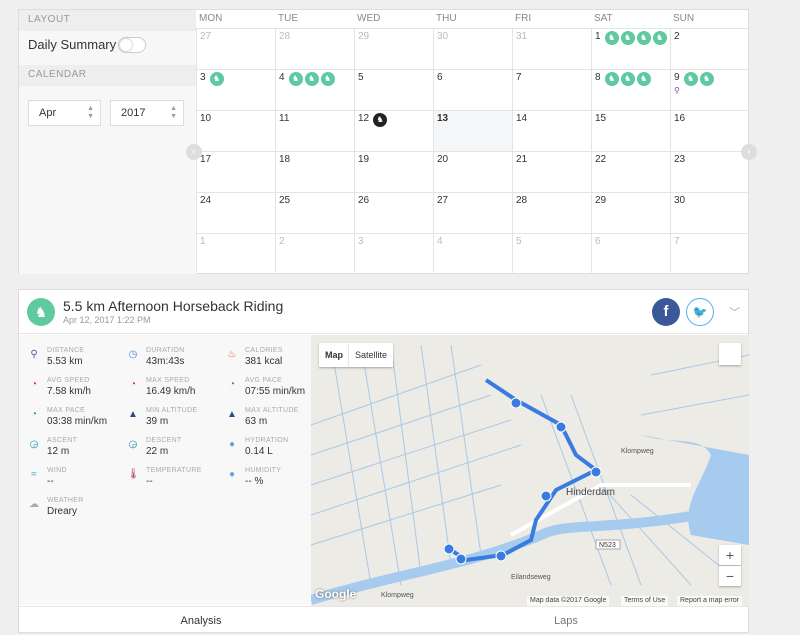 The height and width of the screenshot is (635, 800). I want to click on calendar-day: 25, so click(314, 212).